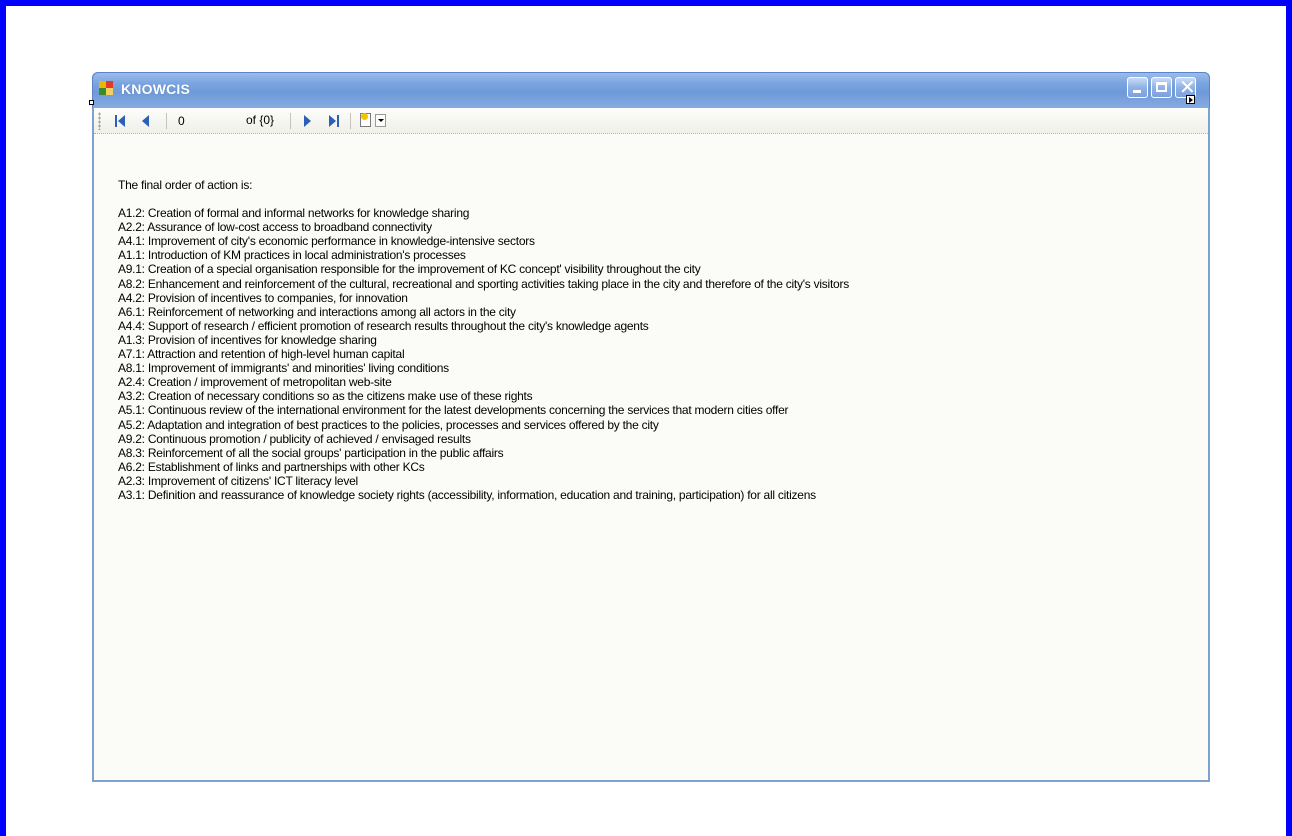 The height and width of the screenshot is (836, 1292). I want to click on selection-handle, so click(91, 102).